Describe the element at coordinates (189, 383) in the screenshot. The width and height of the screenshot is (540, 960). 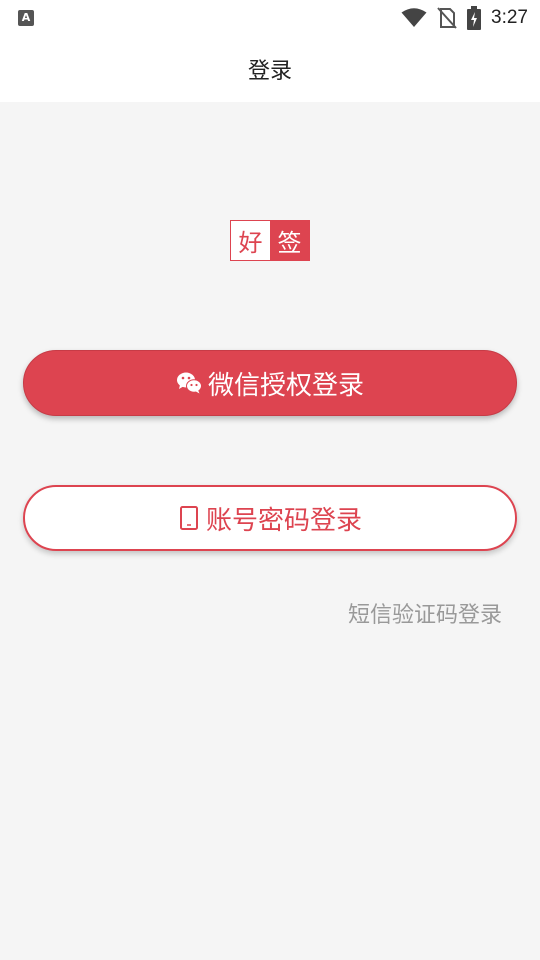
I see `wechat-icon` at that location.